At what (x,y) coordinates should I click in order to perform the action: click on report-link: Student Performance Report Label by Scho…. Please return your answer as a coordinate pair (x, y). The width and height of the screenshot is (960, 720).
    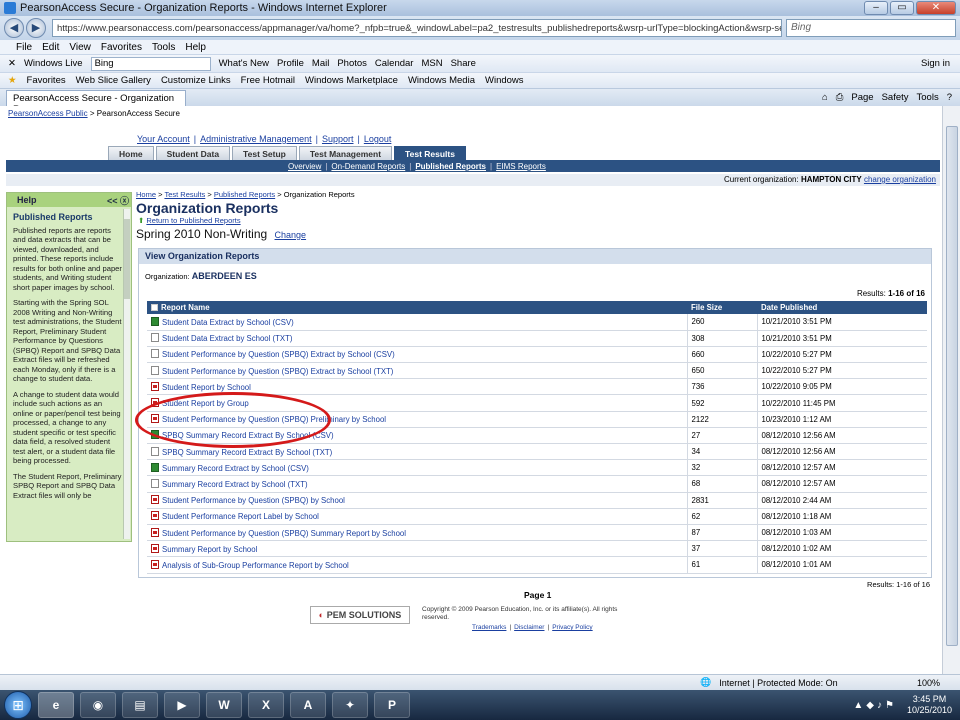
    Looking at the image, I should click on (240, 516).